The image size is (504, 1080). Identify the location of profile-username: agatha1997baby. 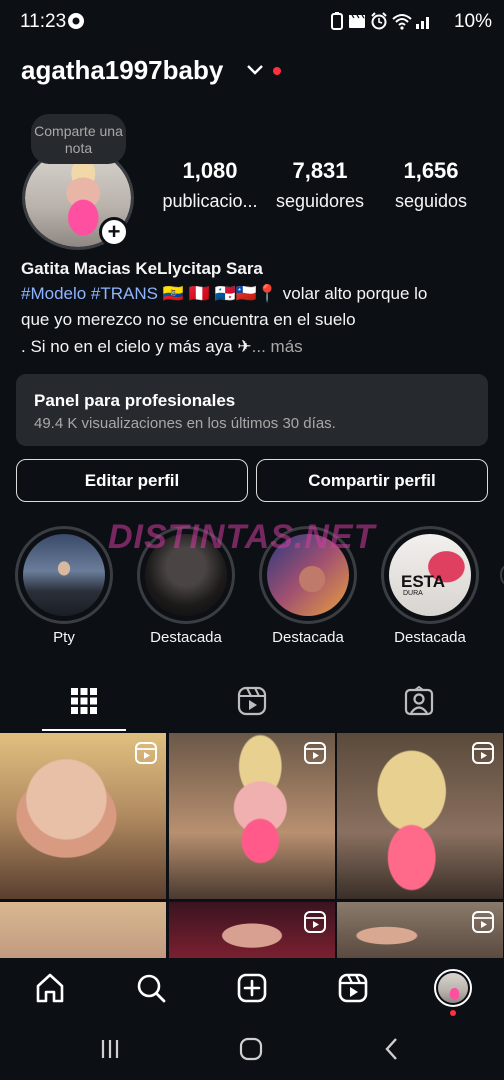
(122, 70).